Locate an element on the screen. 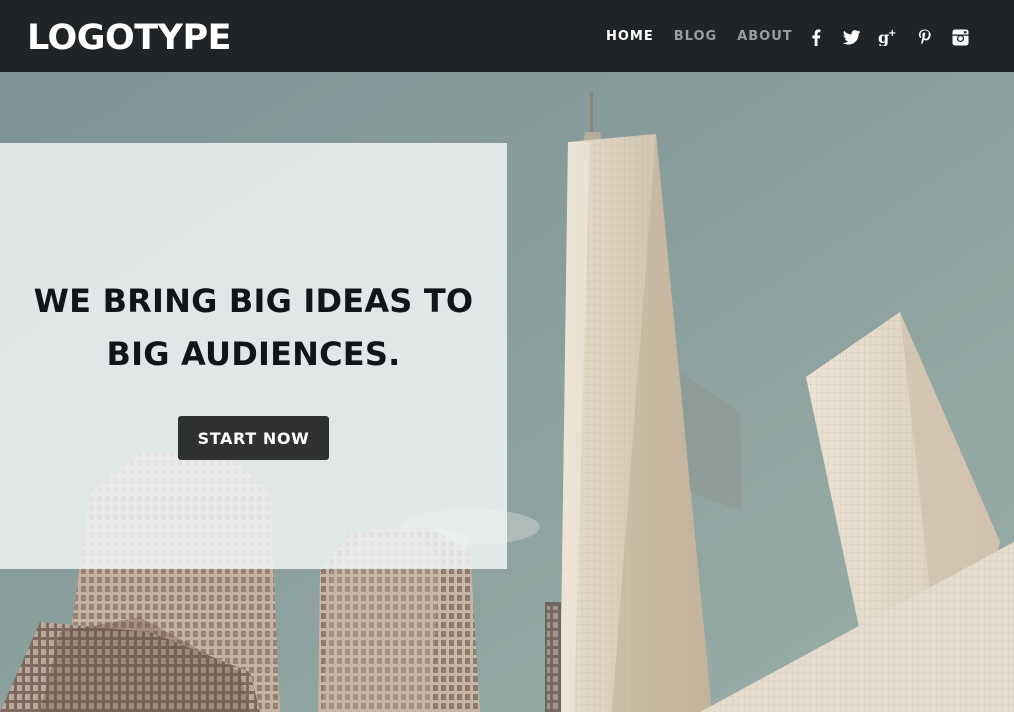  hero-headline-text: WE BRING BIG IDEAS TO BIG AUDIENCES. is located at coordinates (253, 327).